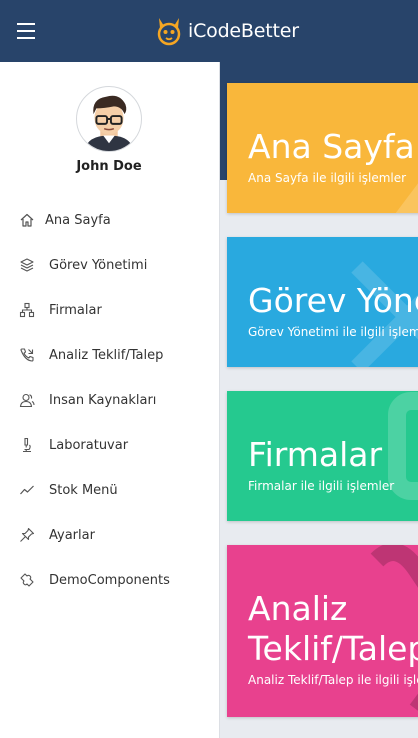 The width and height of the screenshot is (418, 738). Describe the element at coordinates (83, 490) in the screenshot. I see `sidebar-item-label: Stok Menü` at that location.